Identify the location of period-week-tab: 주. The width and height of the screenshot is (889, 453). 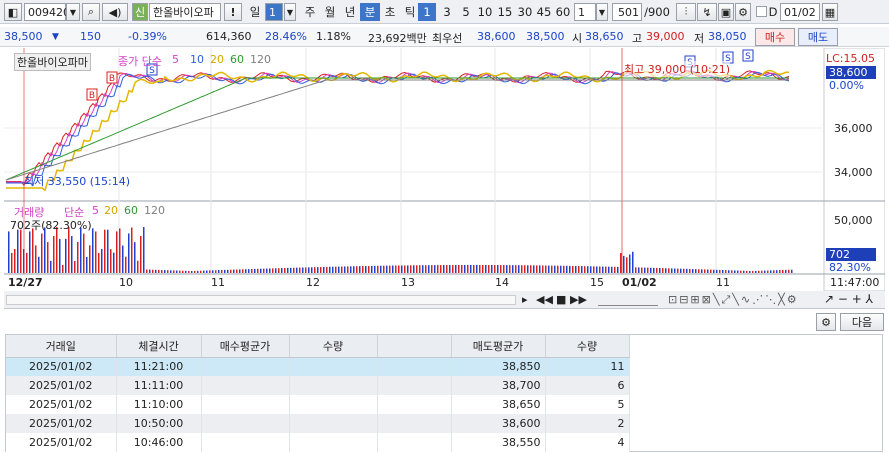
(310, 12).